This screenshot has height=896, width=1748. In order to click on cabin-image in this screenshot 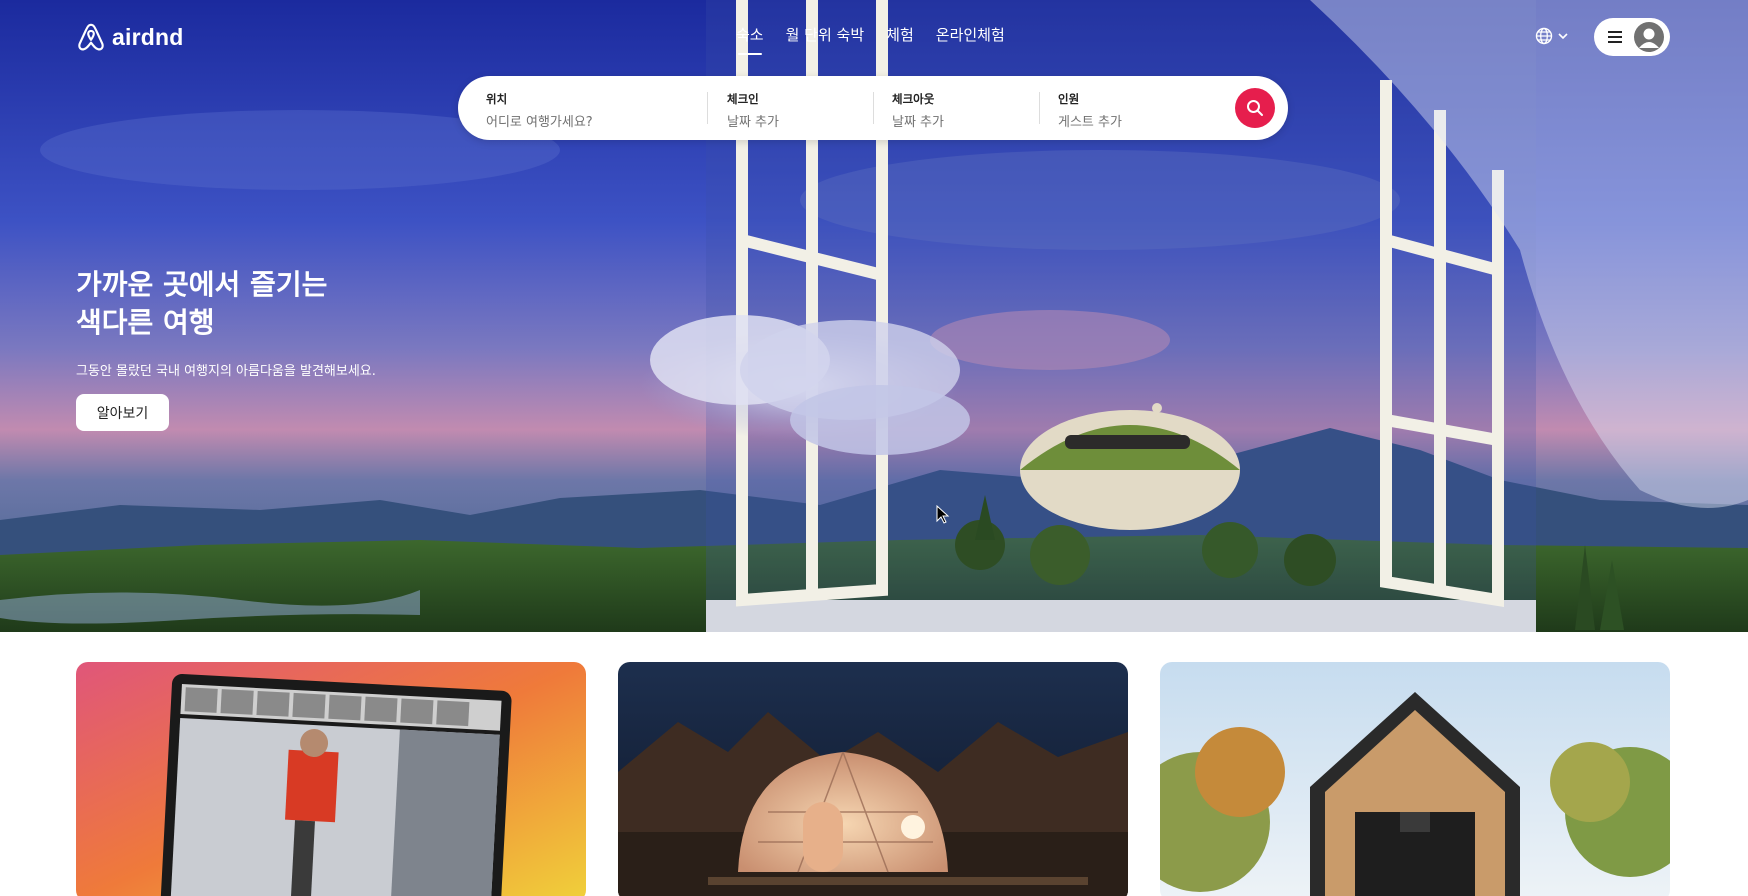, I will do `click(1415, 779)`.